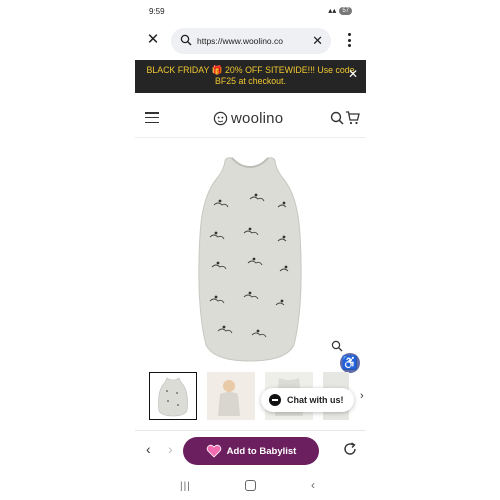 The height and width of the screenshot is (500, 500). I want to click on status-icons: ▴▴ 57, so click(340, 10).